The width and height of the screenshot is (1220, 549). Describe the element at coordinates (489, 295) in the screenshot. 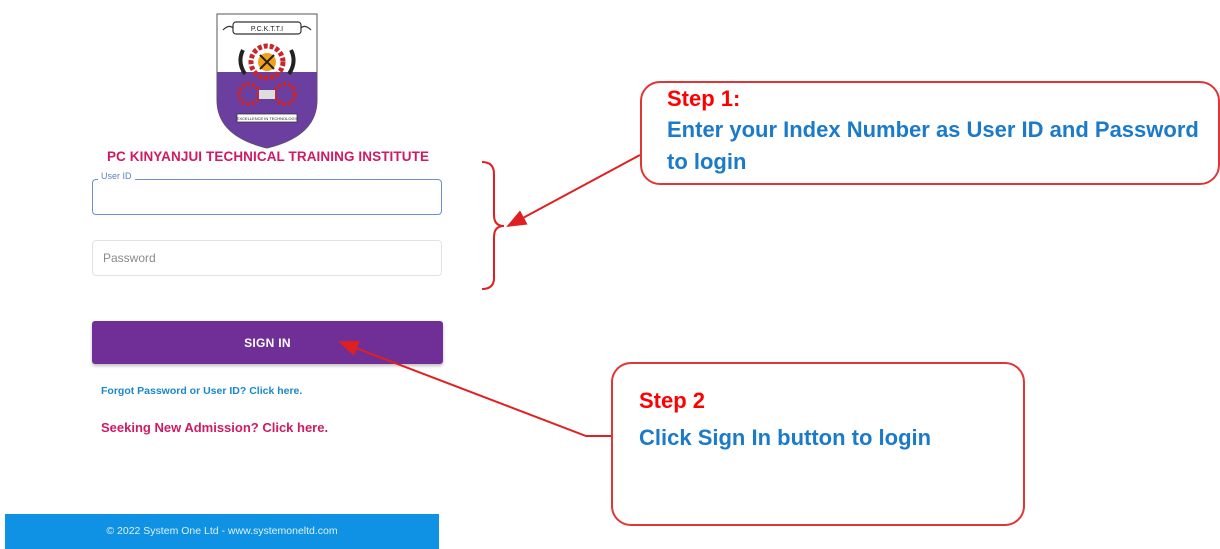

I see `annotation-overlay` at that location.